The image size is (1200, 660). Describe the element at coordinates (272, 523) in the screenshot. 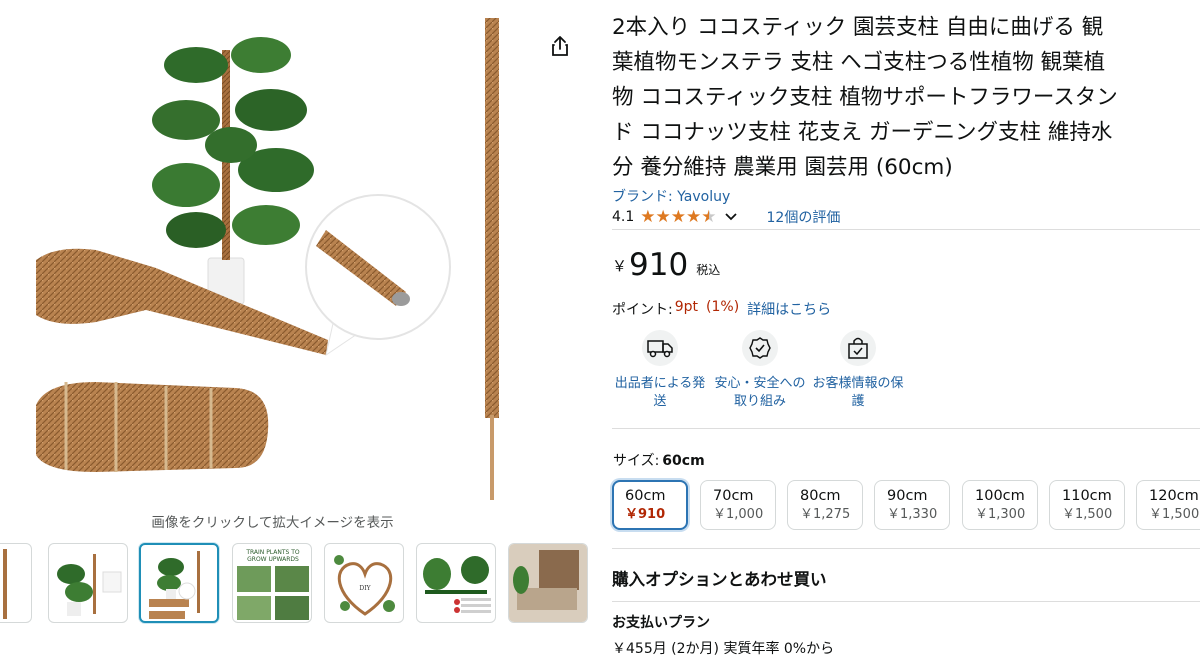

I see `zoom-caption: 画像をクリックして拡大イメージを表示` at that location.